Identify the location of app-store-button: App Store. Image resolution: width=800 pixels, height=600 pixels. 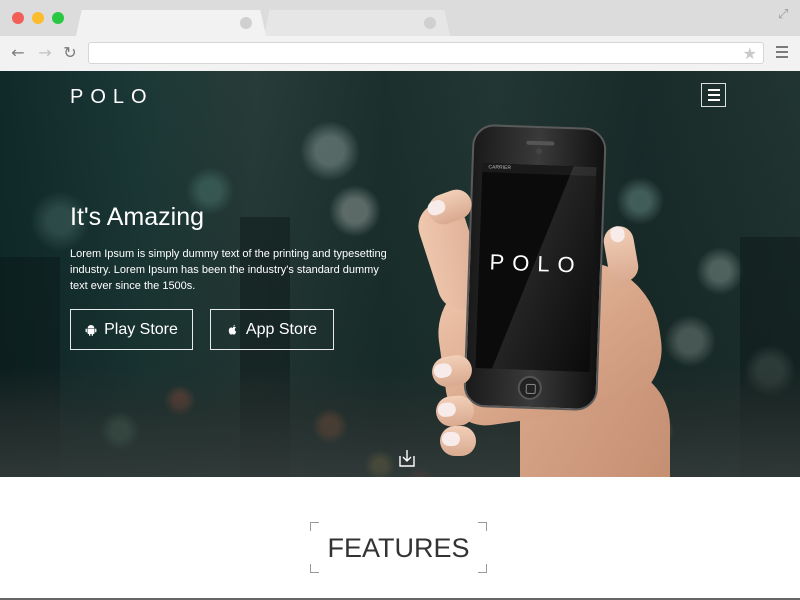
(272, 329).